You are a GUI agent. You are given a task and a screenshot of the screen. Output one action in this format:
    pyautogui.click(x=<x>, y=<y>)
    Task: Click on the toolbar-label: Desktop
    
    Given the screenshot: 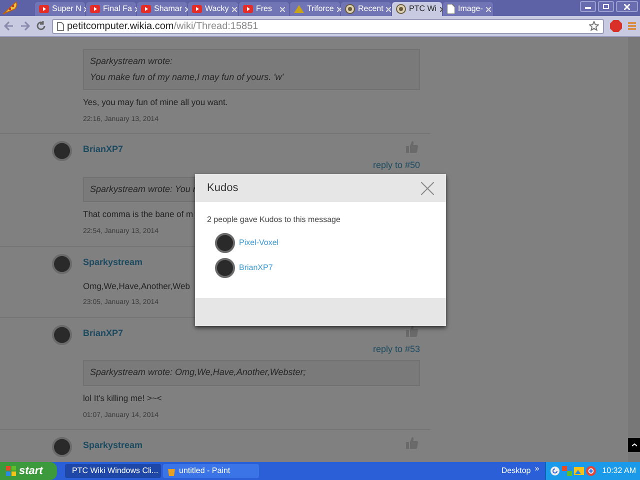 What is the action you would take?
    pyautogui.click(x=516, y=471)
    